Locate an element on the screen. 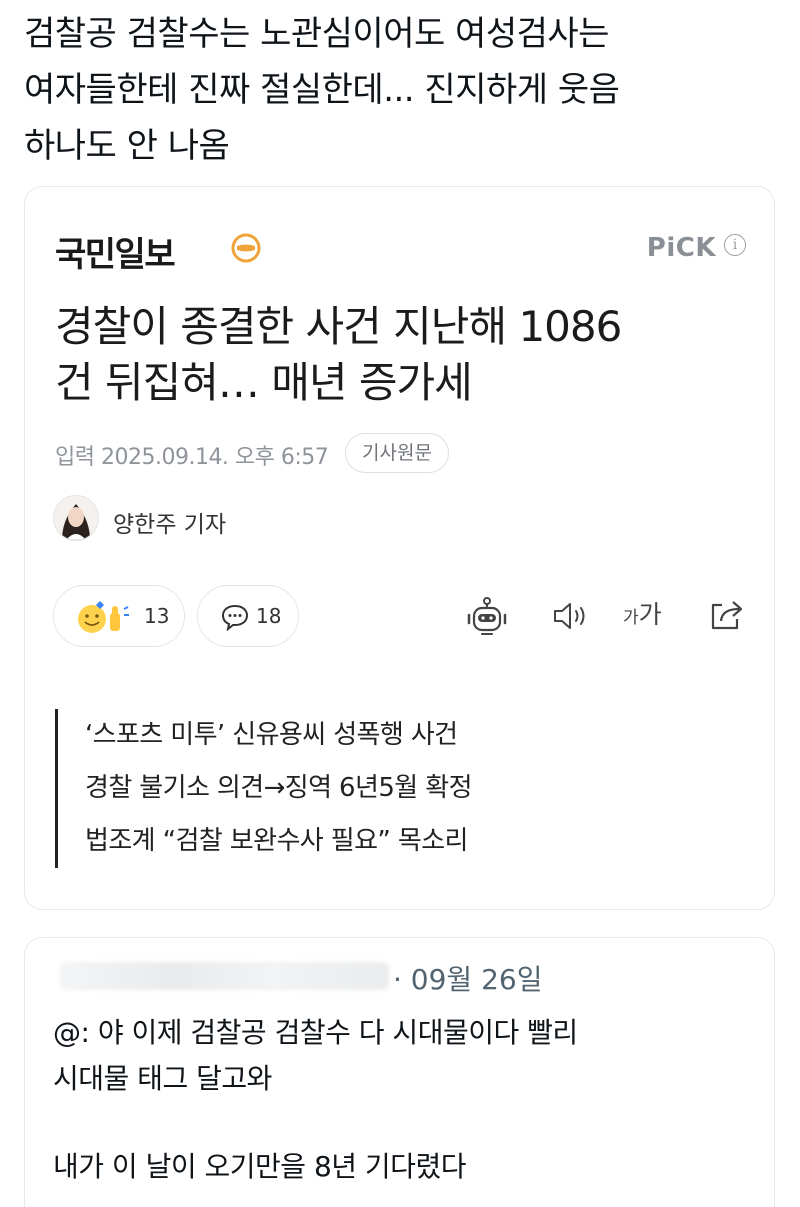  avatar is located at coordinates (76, 518).